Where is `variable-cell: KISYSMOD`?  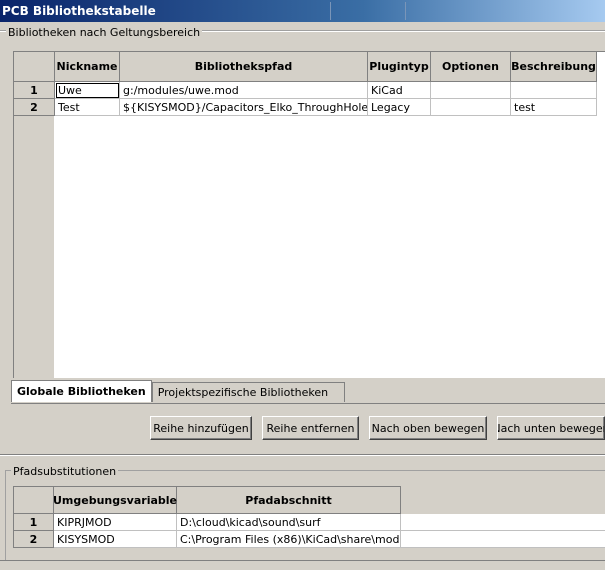 variable-cell: KISYSMOD is located at coordinates (115, 539).